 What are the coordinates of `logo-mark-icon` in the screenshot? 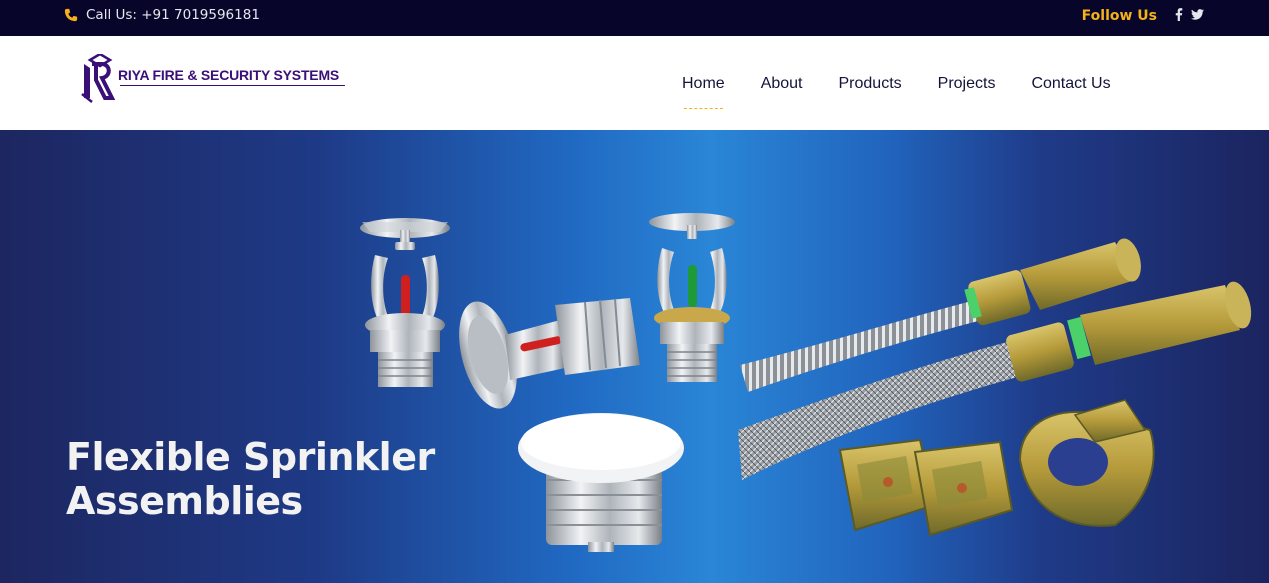 It's located at (98, 78).